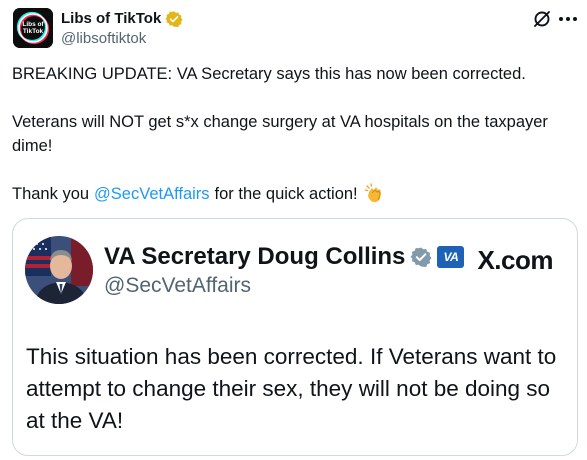 The height and width of the screenshot is (460, 587). I want to click on clapping-hands-icon, so click(375, 194).